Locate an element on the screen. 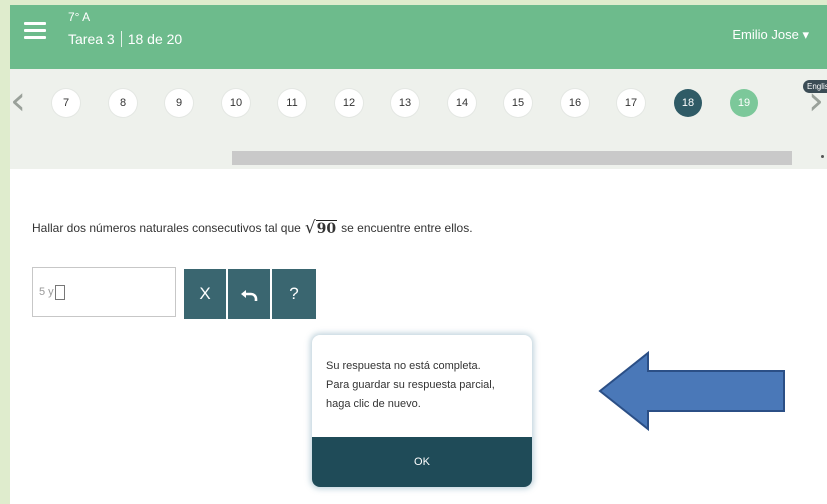 This screenshot has height=504, width=827. question-number-button: 8 is located at coordinates (123, 103).